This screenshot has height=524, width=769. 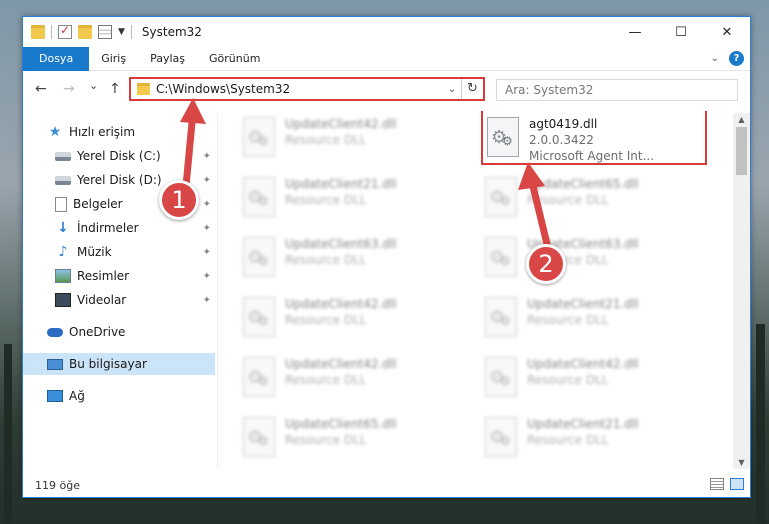 What do you see at coordinates (736, 58) in the screenshot?
I see `help-icon: ?` at bounding box center [736, 58].